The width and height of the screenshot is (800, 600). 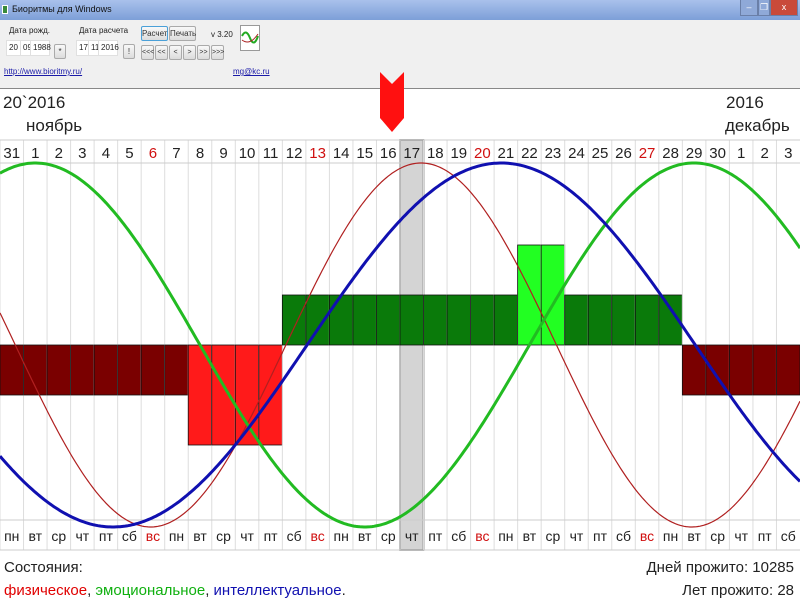 I want to click on email-link: mg@kc.ru, so click(x=251, y=71).